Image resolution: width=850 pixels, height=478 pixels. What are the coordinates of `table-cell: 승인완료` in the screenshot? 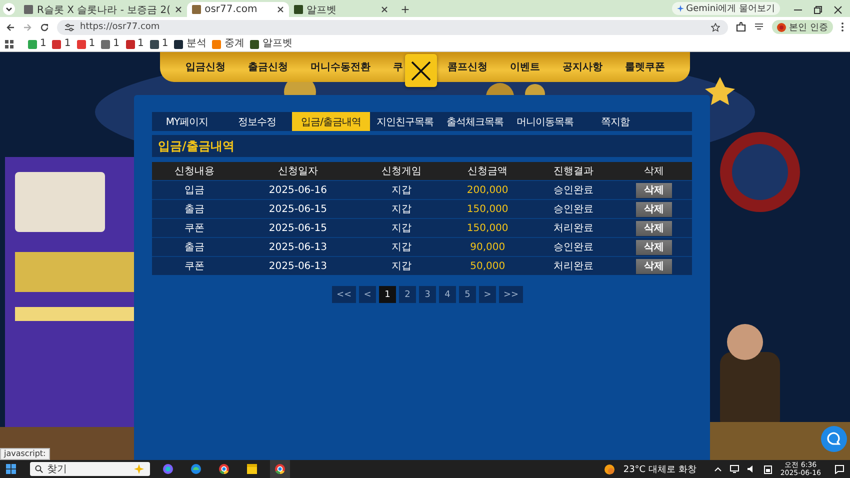 It's located at (573, 209).